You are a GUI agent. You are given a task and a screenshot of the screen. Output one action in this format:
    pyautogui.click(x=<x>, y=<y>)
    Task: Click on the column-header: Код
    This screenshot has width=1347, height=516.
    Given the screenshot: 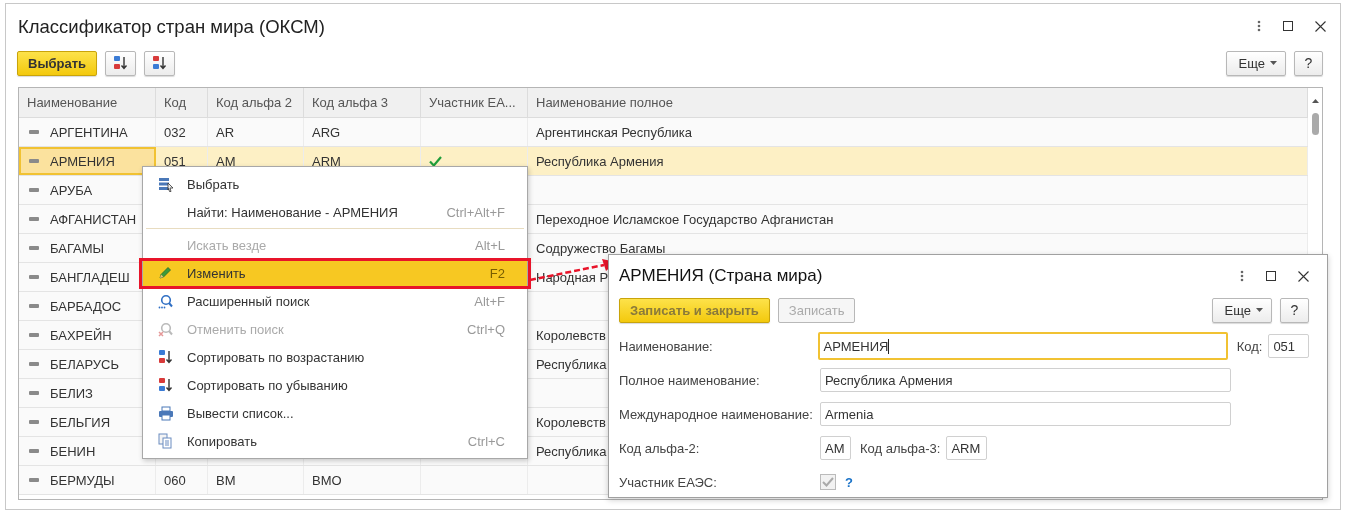 What is the action you would take?
    pyautogui.click(x=182, y=102)
    